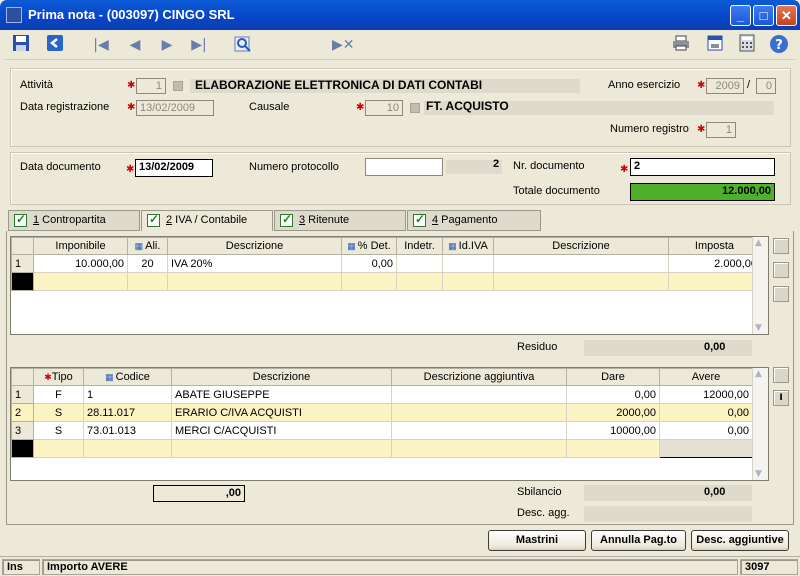  What do you see at coordinates (127, 377) in the screenshot?
I see `col-codice: ▦ Codice` at bounding box center [127, 377].